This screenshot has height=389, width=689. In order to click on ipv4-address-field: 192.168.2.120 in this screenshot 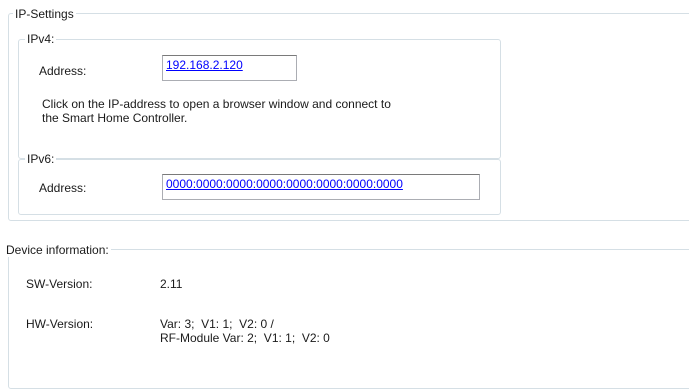, I will do `click(229, 68)`.